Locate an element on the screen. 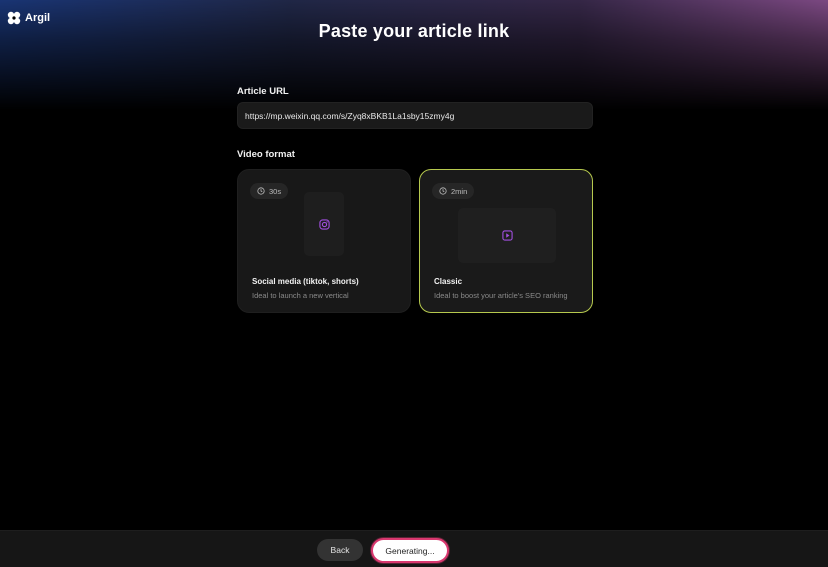 This screenshot has width=828, height=567. duration-badge: 2min is located at coordinates (453, 191).